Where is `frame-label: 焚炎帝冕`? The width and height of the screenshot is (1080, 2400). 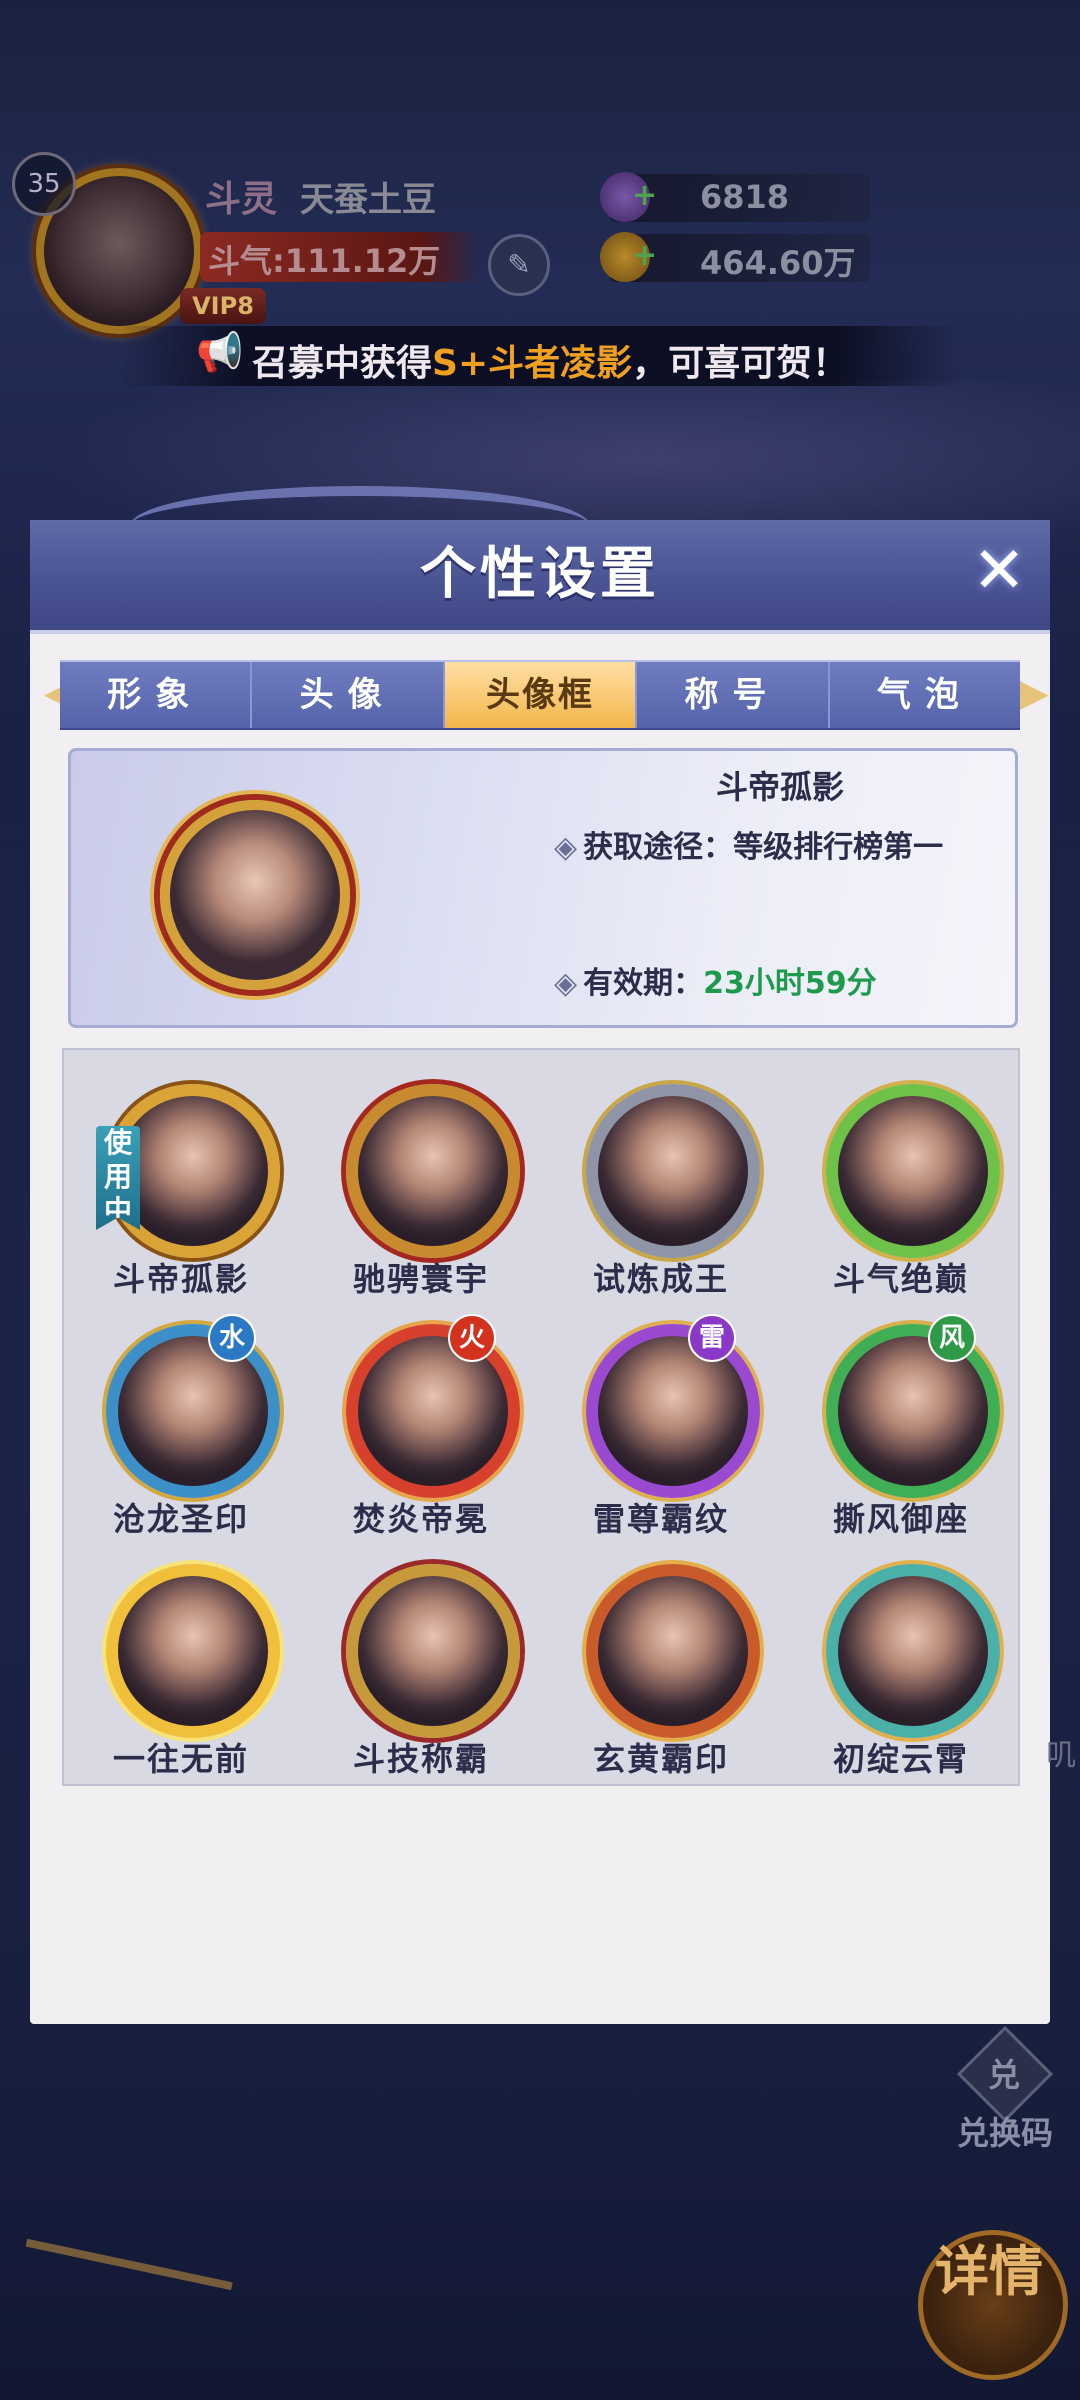 frame-label: 焚炎帝冕 is located at coordinates (420, 1519).